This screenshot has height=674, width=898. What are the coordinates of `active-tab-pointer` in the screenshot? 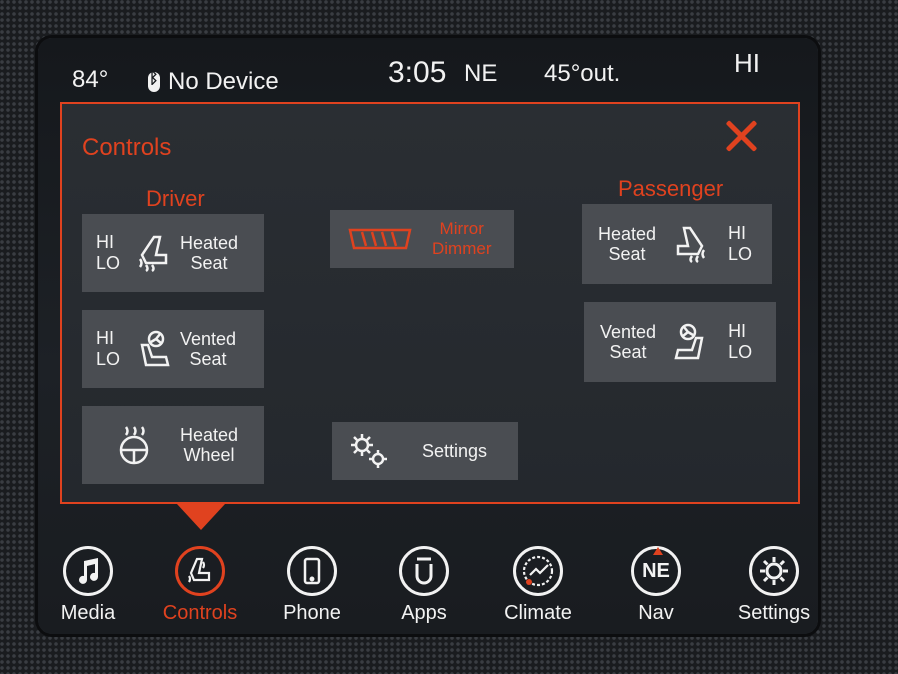 It's located at (201, 517).